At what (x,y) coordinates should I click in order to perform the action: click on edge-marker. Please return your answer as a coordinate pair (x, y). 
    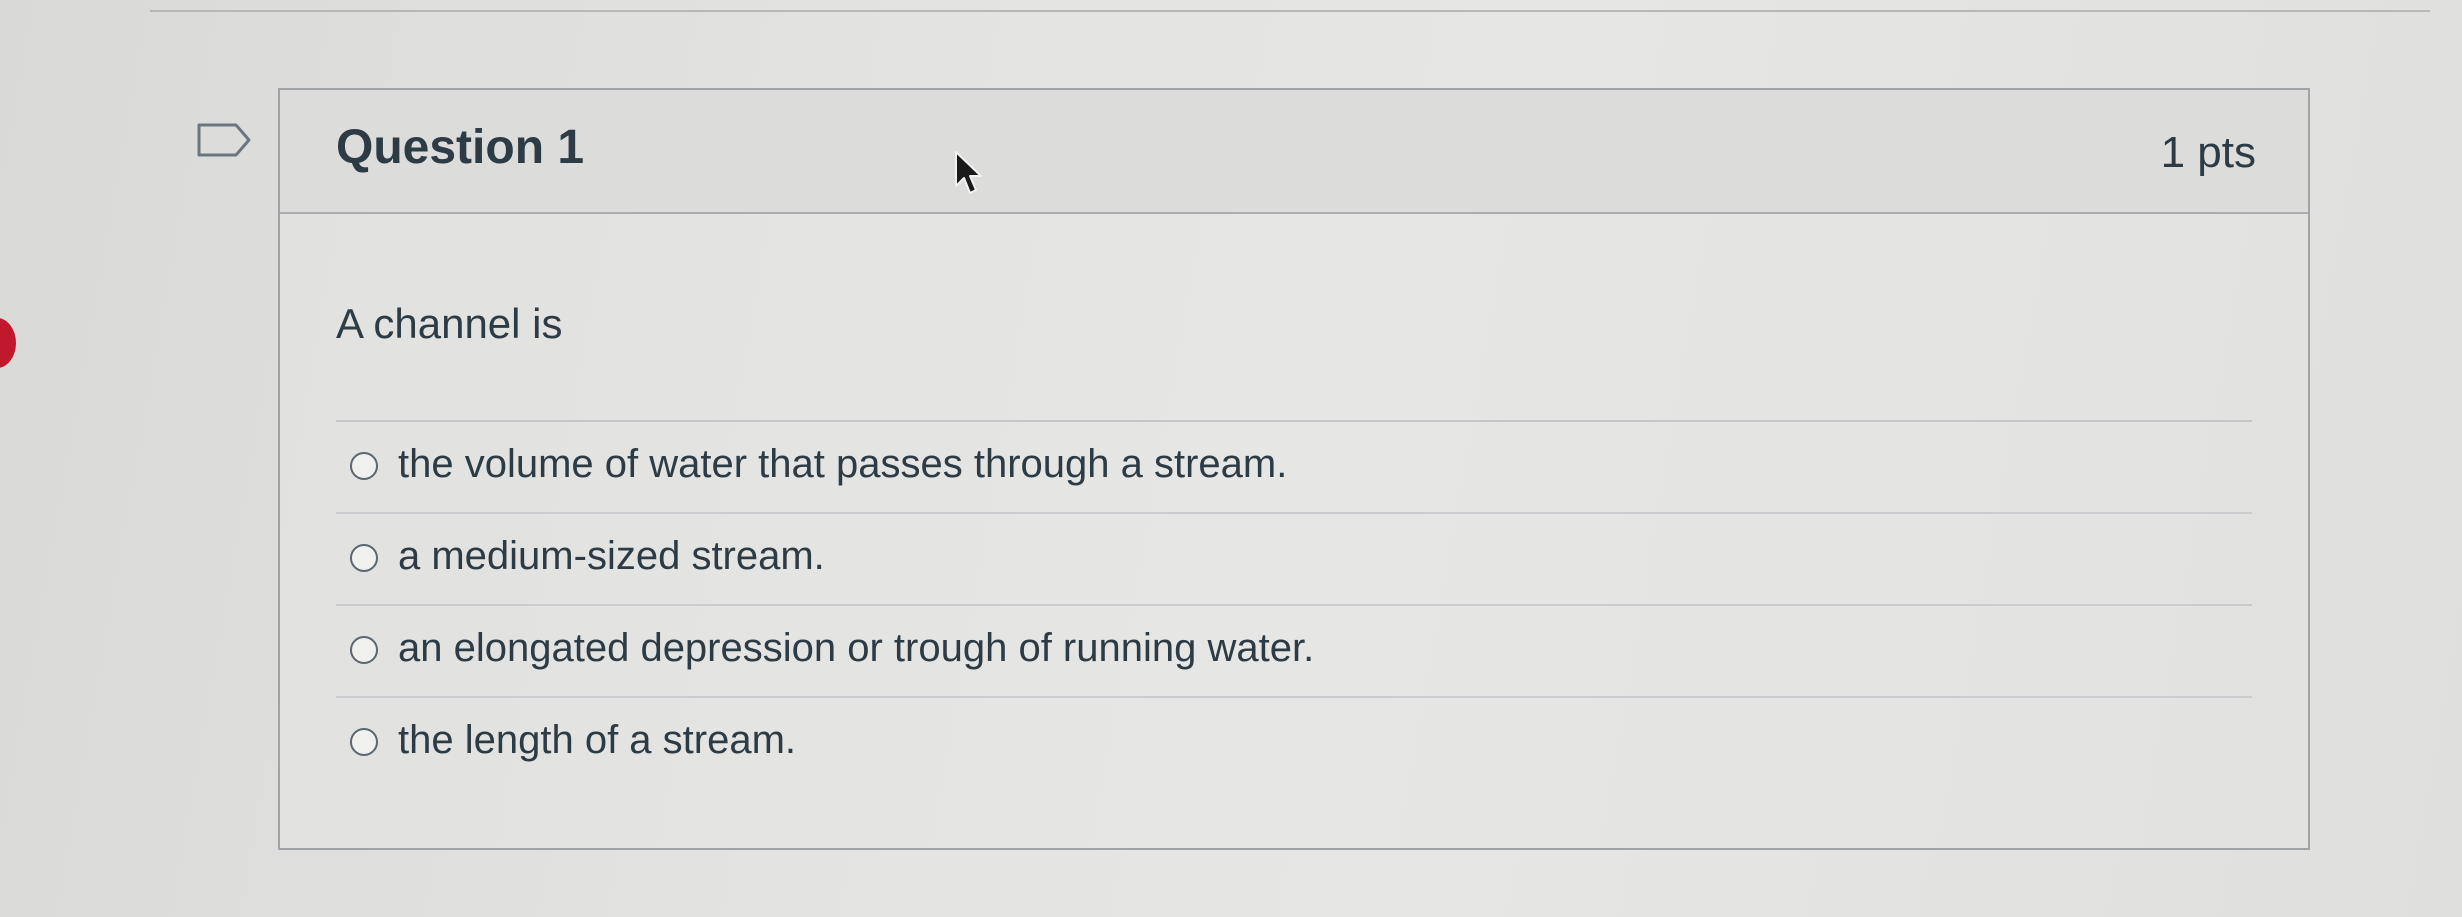
    Looking at the image, I should click on (8, 343).